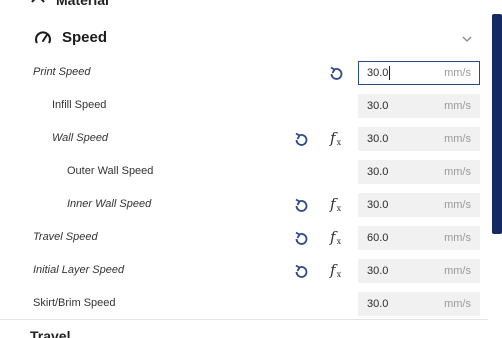 This screenshot has width=502, height=338. What do you see at coordinates (244, 73) in the screenshot?
I see `setting-row: Print Speed 30.0 mm/s` at bounding box center [244, 73].